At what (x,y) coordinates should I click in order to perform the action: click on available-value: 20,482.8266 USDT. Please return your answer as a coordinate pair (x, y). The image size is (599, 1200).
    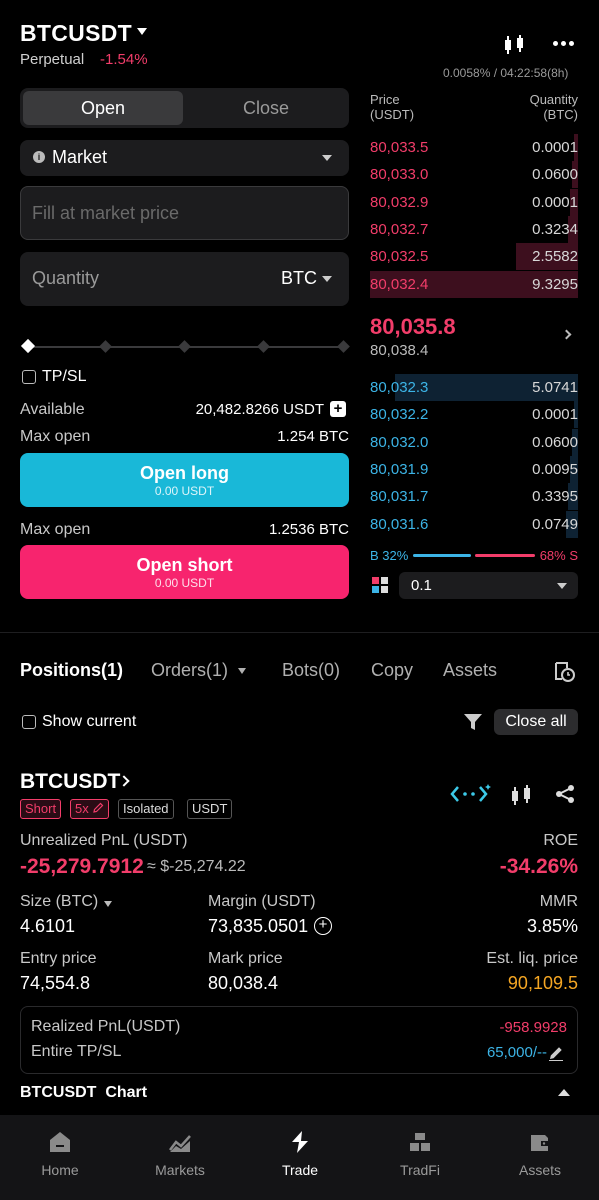
    Looking at the image, I should click on (259, 409).